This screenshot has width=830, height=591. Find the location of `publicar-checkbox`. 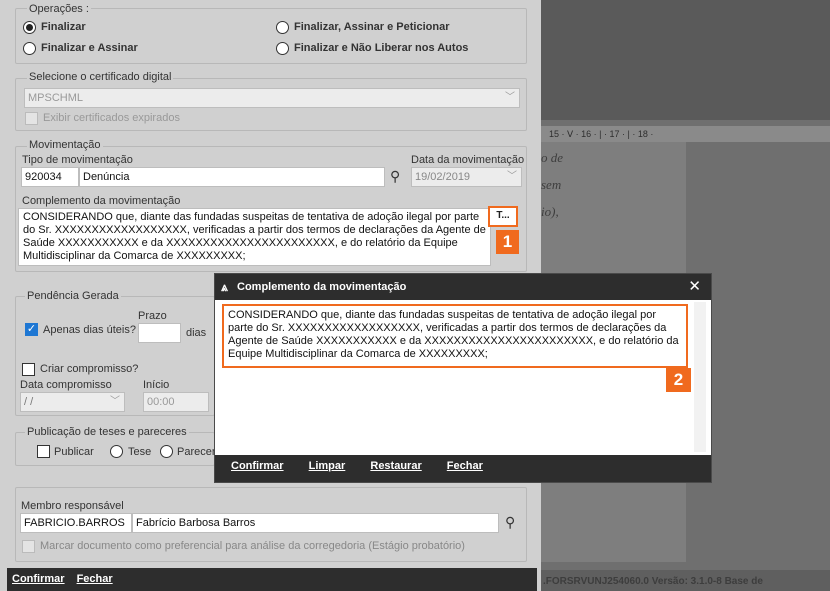

publicar-checkbox is located at coordinates (43, 451).